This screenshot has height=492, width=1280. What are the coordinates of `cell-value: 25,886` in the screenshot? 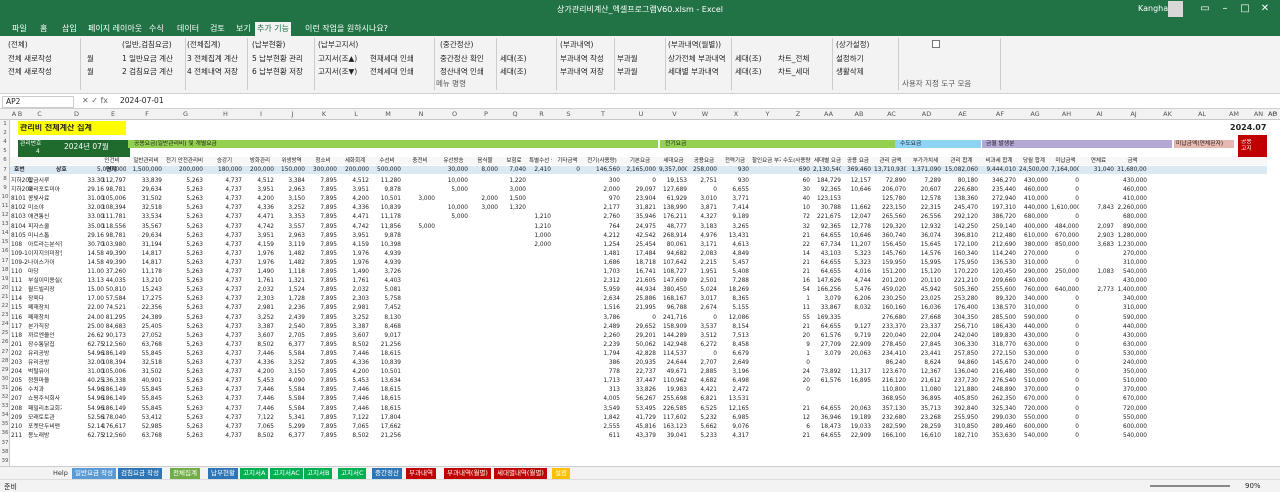 It's located at (639, 299).